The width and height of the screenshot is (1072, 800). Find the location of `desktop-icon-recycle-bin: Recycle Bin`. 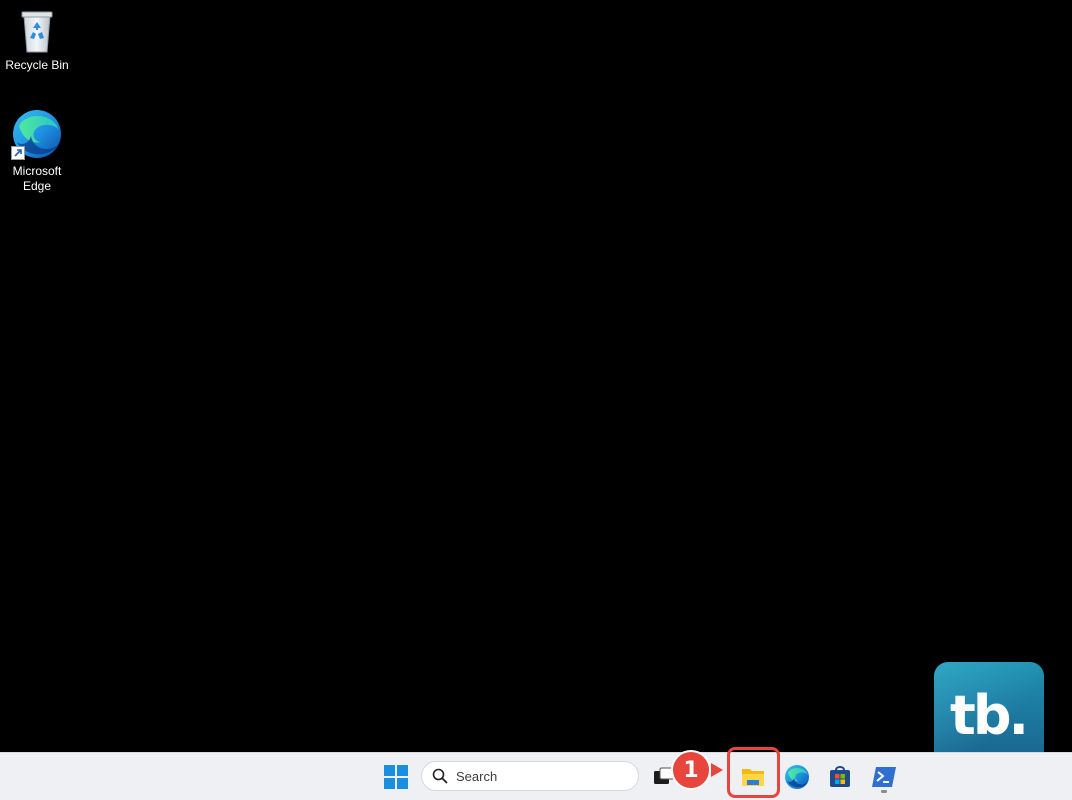

desktop-icon-recycle-bin: Recycle Bin is located at coordinates (37, 40).